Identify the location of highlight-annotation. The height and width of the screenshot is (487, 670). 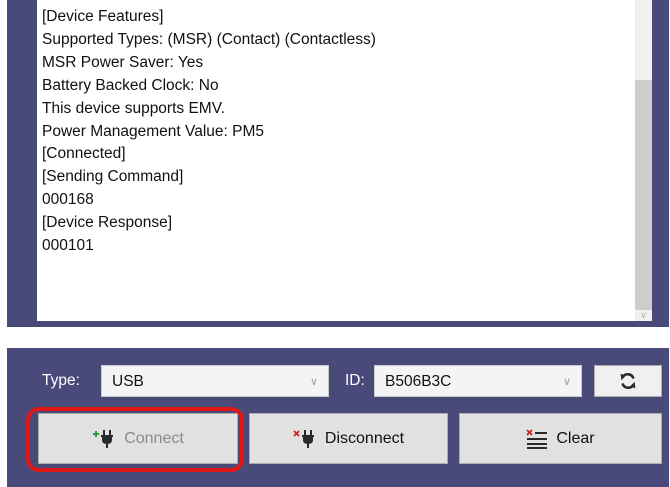
(135, 439).